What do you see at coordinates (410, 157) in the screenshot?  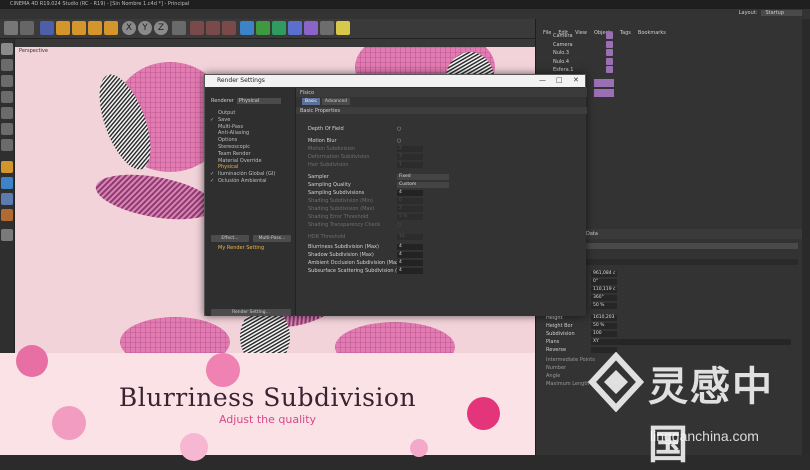 I see `property-input: 3` at bounding box center [410, 157].